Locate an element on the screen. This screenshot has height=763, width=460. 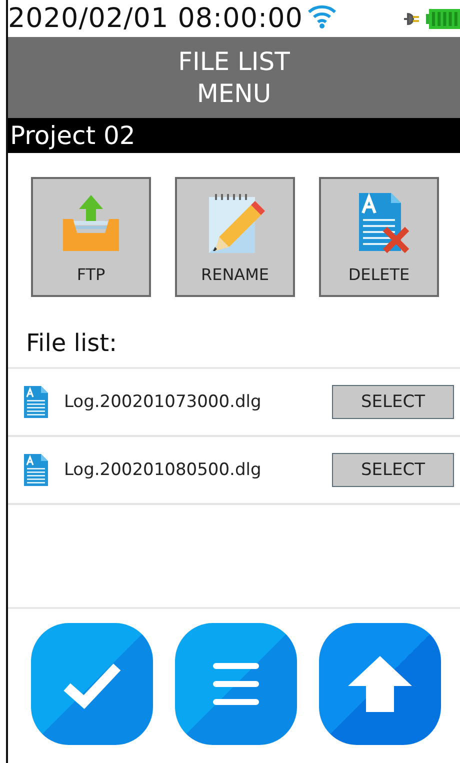
file-list-heading: File list: is located at coordinates (234, 333).